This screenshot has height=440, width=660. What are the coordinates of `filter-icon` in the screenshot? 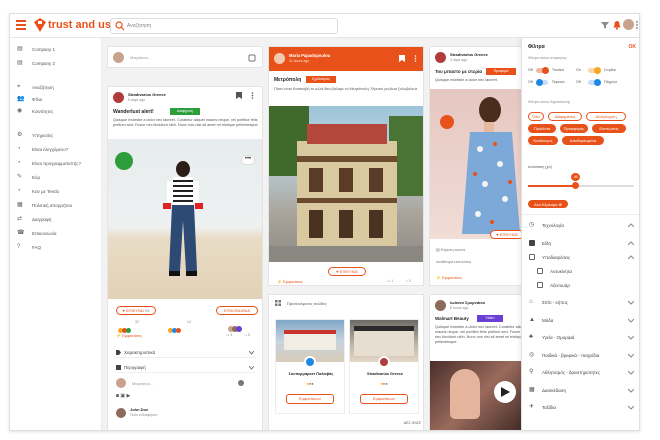 It's located at (605, 25).